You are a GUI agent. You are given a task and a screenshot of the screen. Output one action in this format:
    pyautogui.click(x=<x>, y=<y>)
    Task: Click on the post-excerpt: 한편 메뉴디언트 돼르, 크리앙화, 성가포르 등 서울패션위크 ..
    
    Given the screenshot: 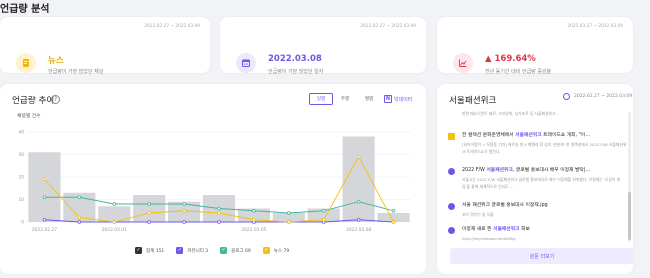 What is the action you would take?
    pyautogui.click(x=511, y=113)
    